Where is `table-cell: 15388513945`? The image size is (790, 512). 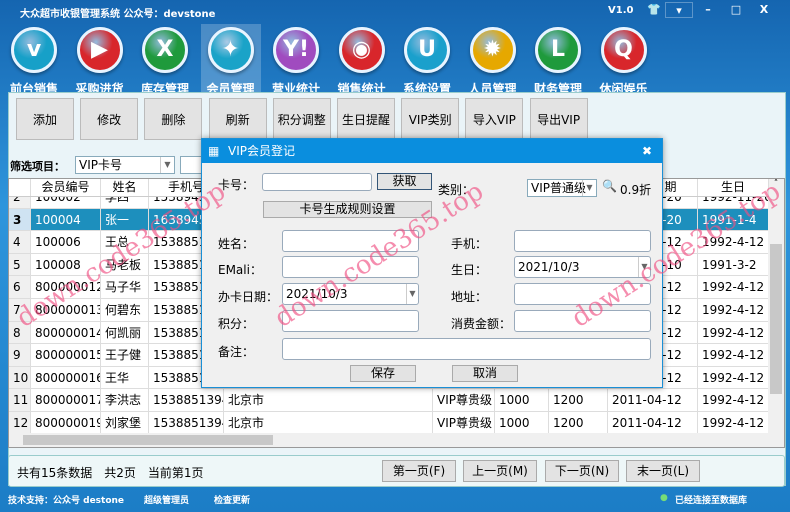
table-cell: 15388513945 is located at coordinates (186, 400).